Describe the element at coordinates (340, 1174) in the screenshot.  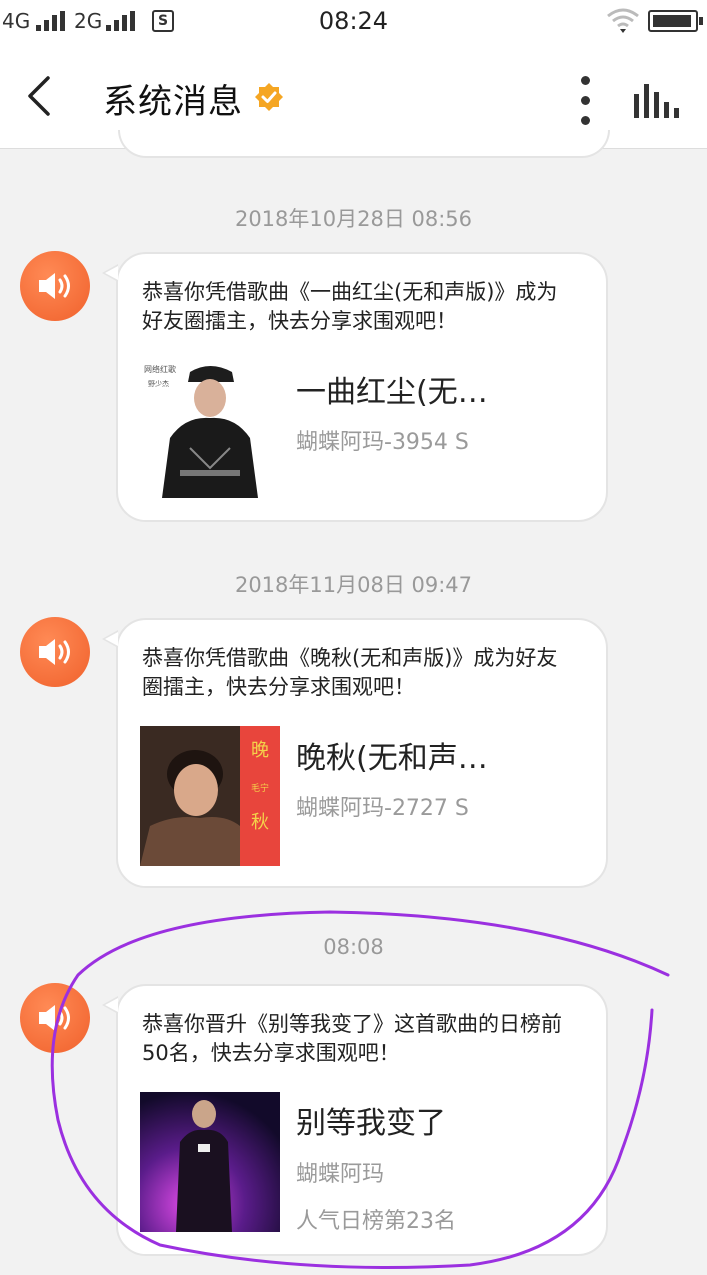
I see `song-artist: 蝴蝶阿玛` at that location.